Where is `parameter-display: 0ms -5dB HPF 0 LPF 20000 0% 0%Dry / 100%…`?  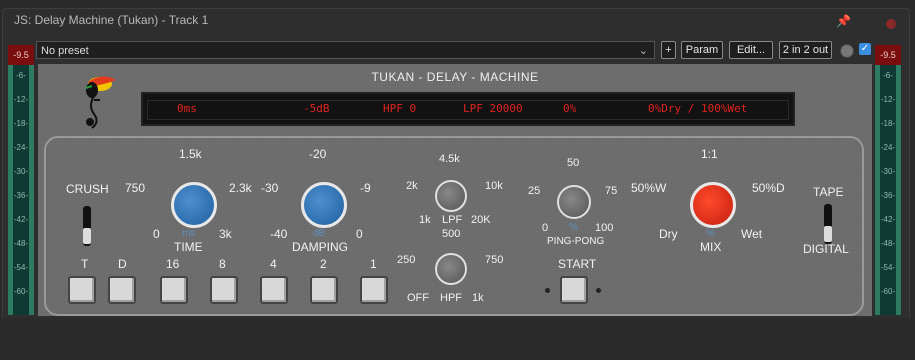 parameter-display: 0ms -5dB HPF 0 LPF 20000 0% 0%Dry / 100%… is located at coordinates (468, 109).